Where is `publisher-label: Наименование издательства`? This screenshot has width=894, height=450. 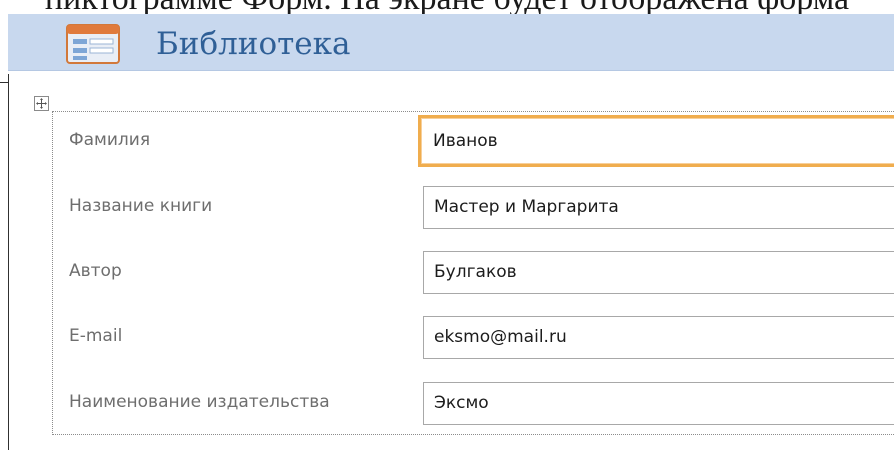
publisher-label: Наименование издательства is located at coordinates (199, 402).